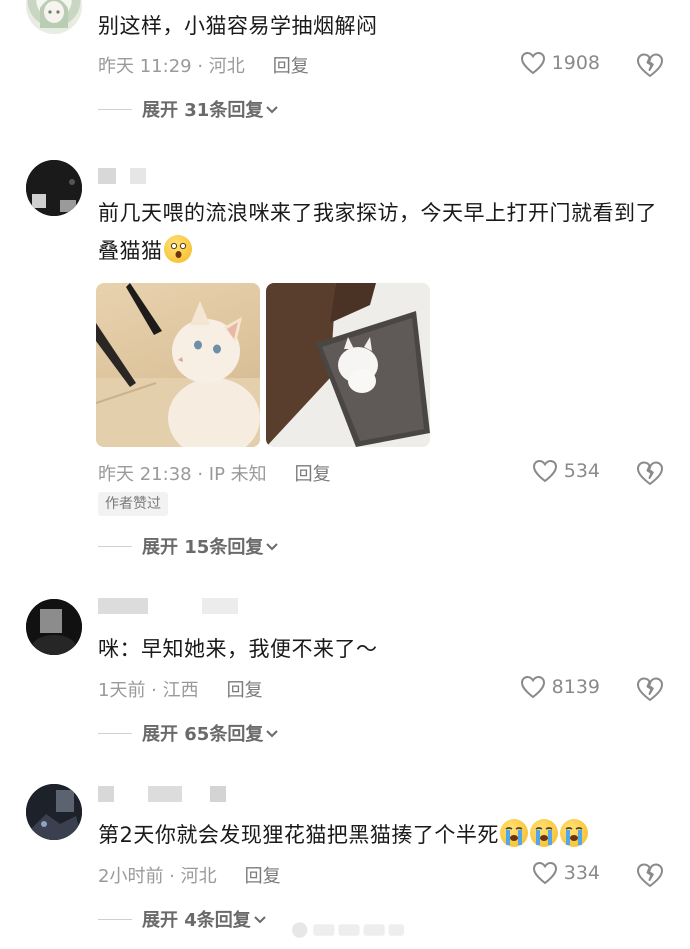 This screenshot has width=690, height=949. I want to click on like-button: 1908, so click(560, 63).